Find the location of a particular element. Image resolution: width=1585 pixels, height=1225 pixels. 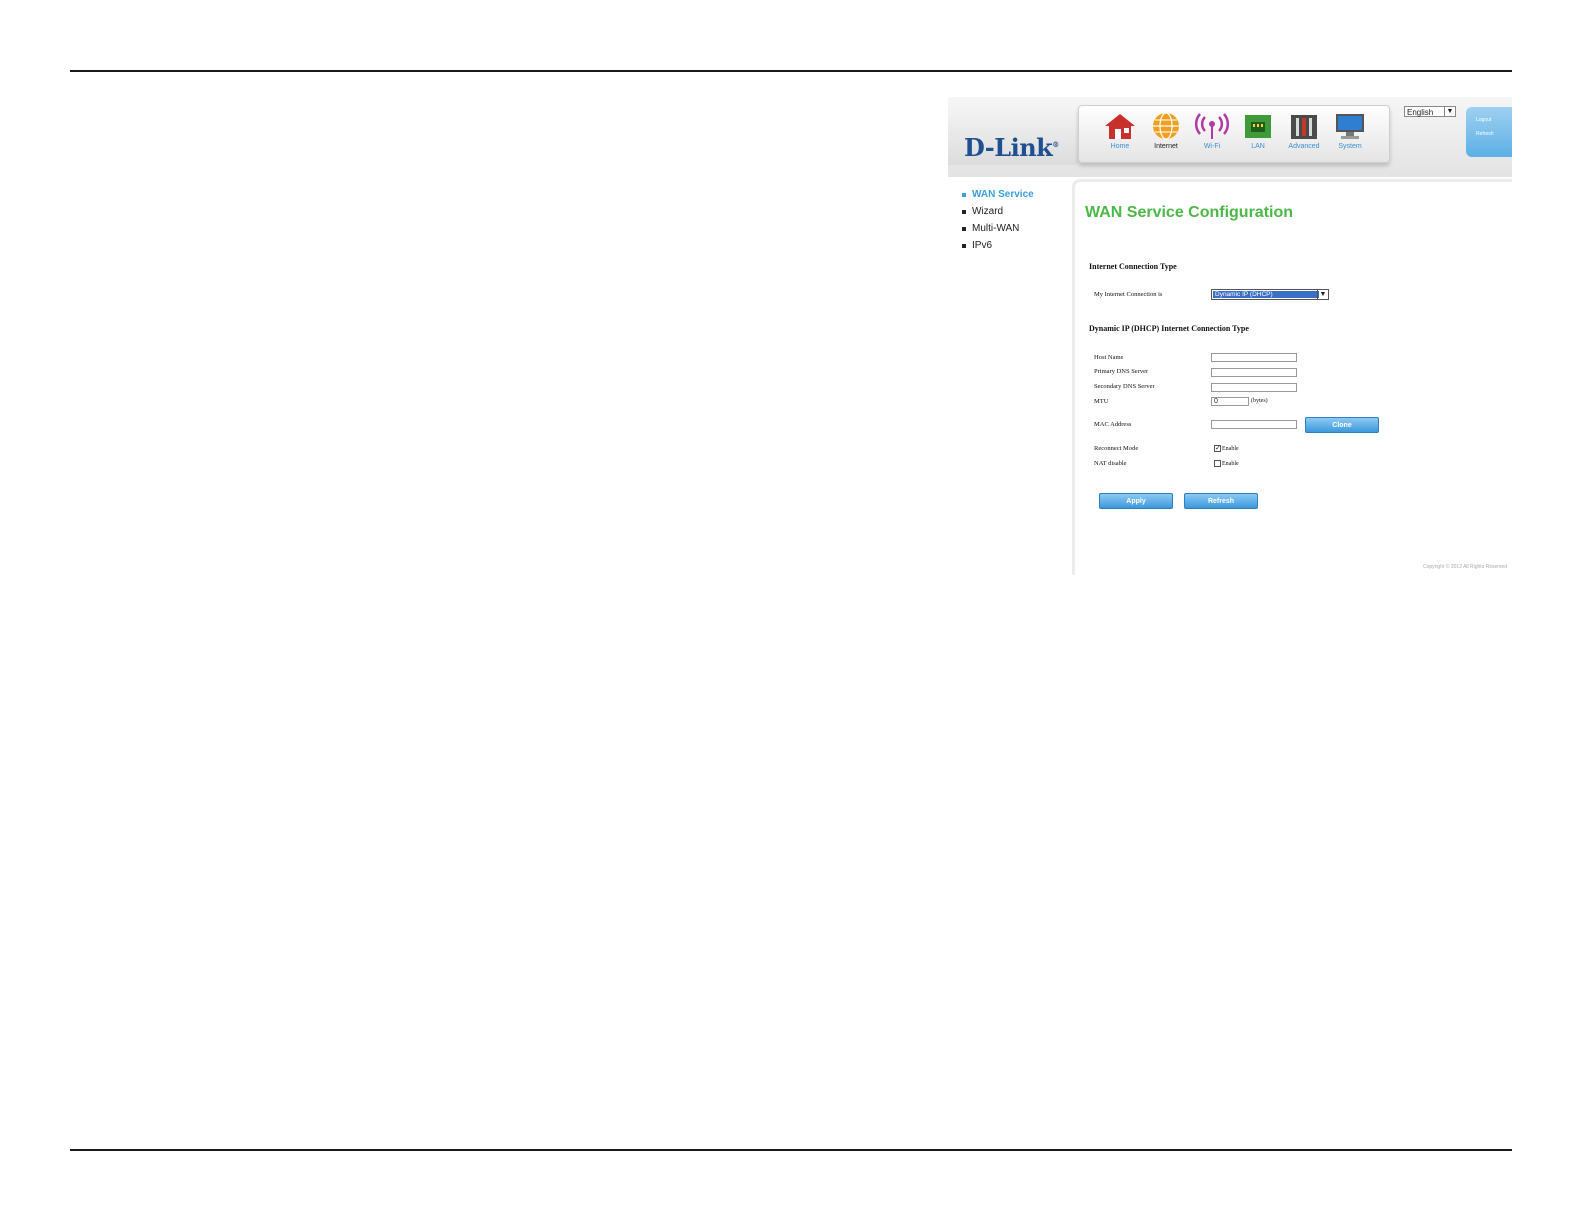

lan-icon is located at coordinates (1258, 126).